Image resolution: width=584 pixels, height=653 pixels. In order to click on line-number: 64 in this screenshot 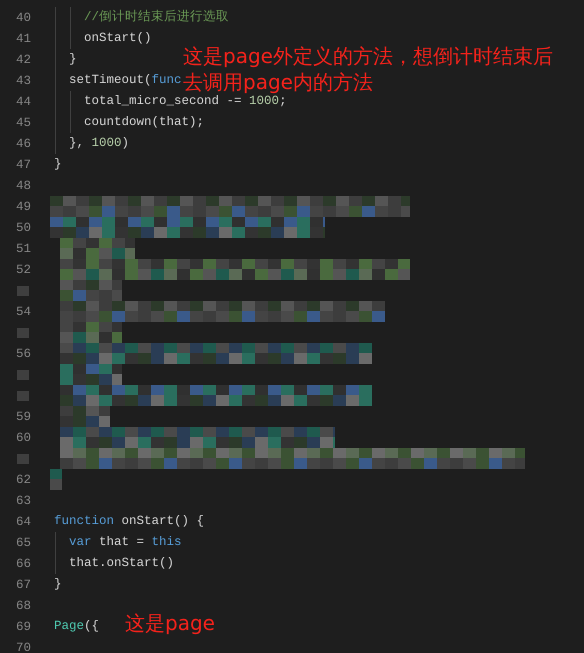, I will do `click(23, 521)`.